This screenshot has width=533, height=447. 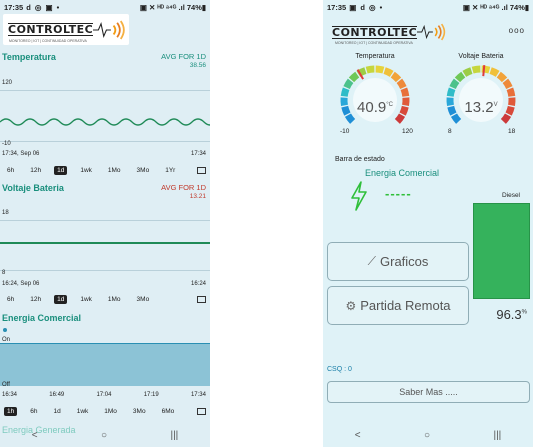 I want to click on voltaje-avg-value: 13.21, so click(x=197, y=196).